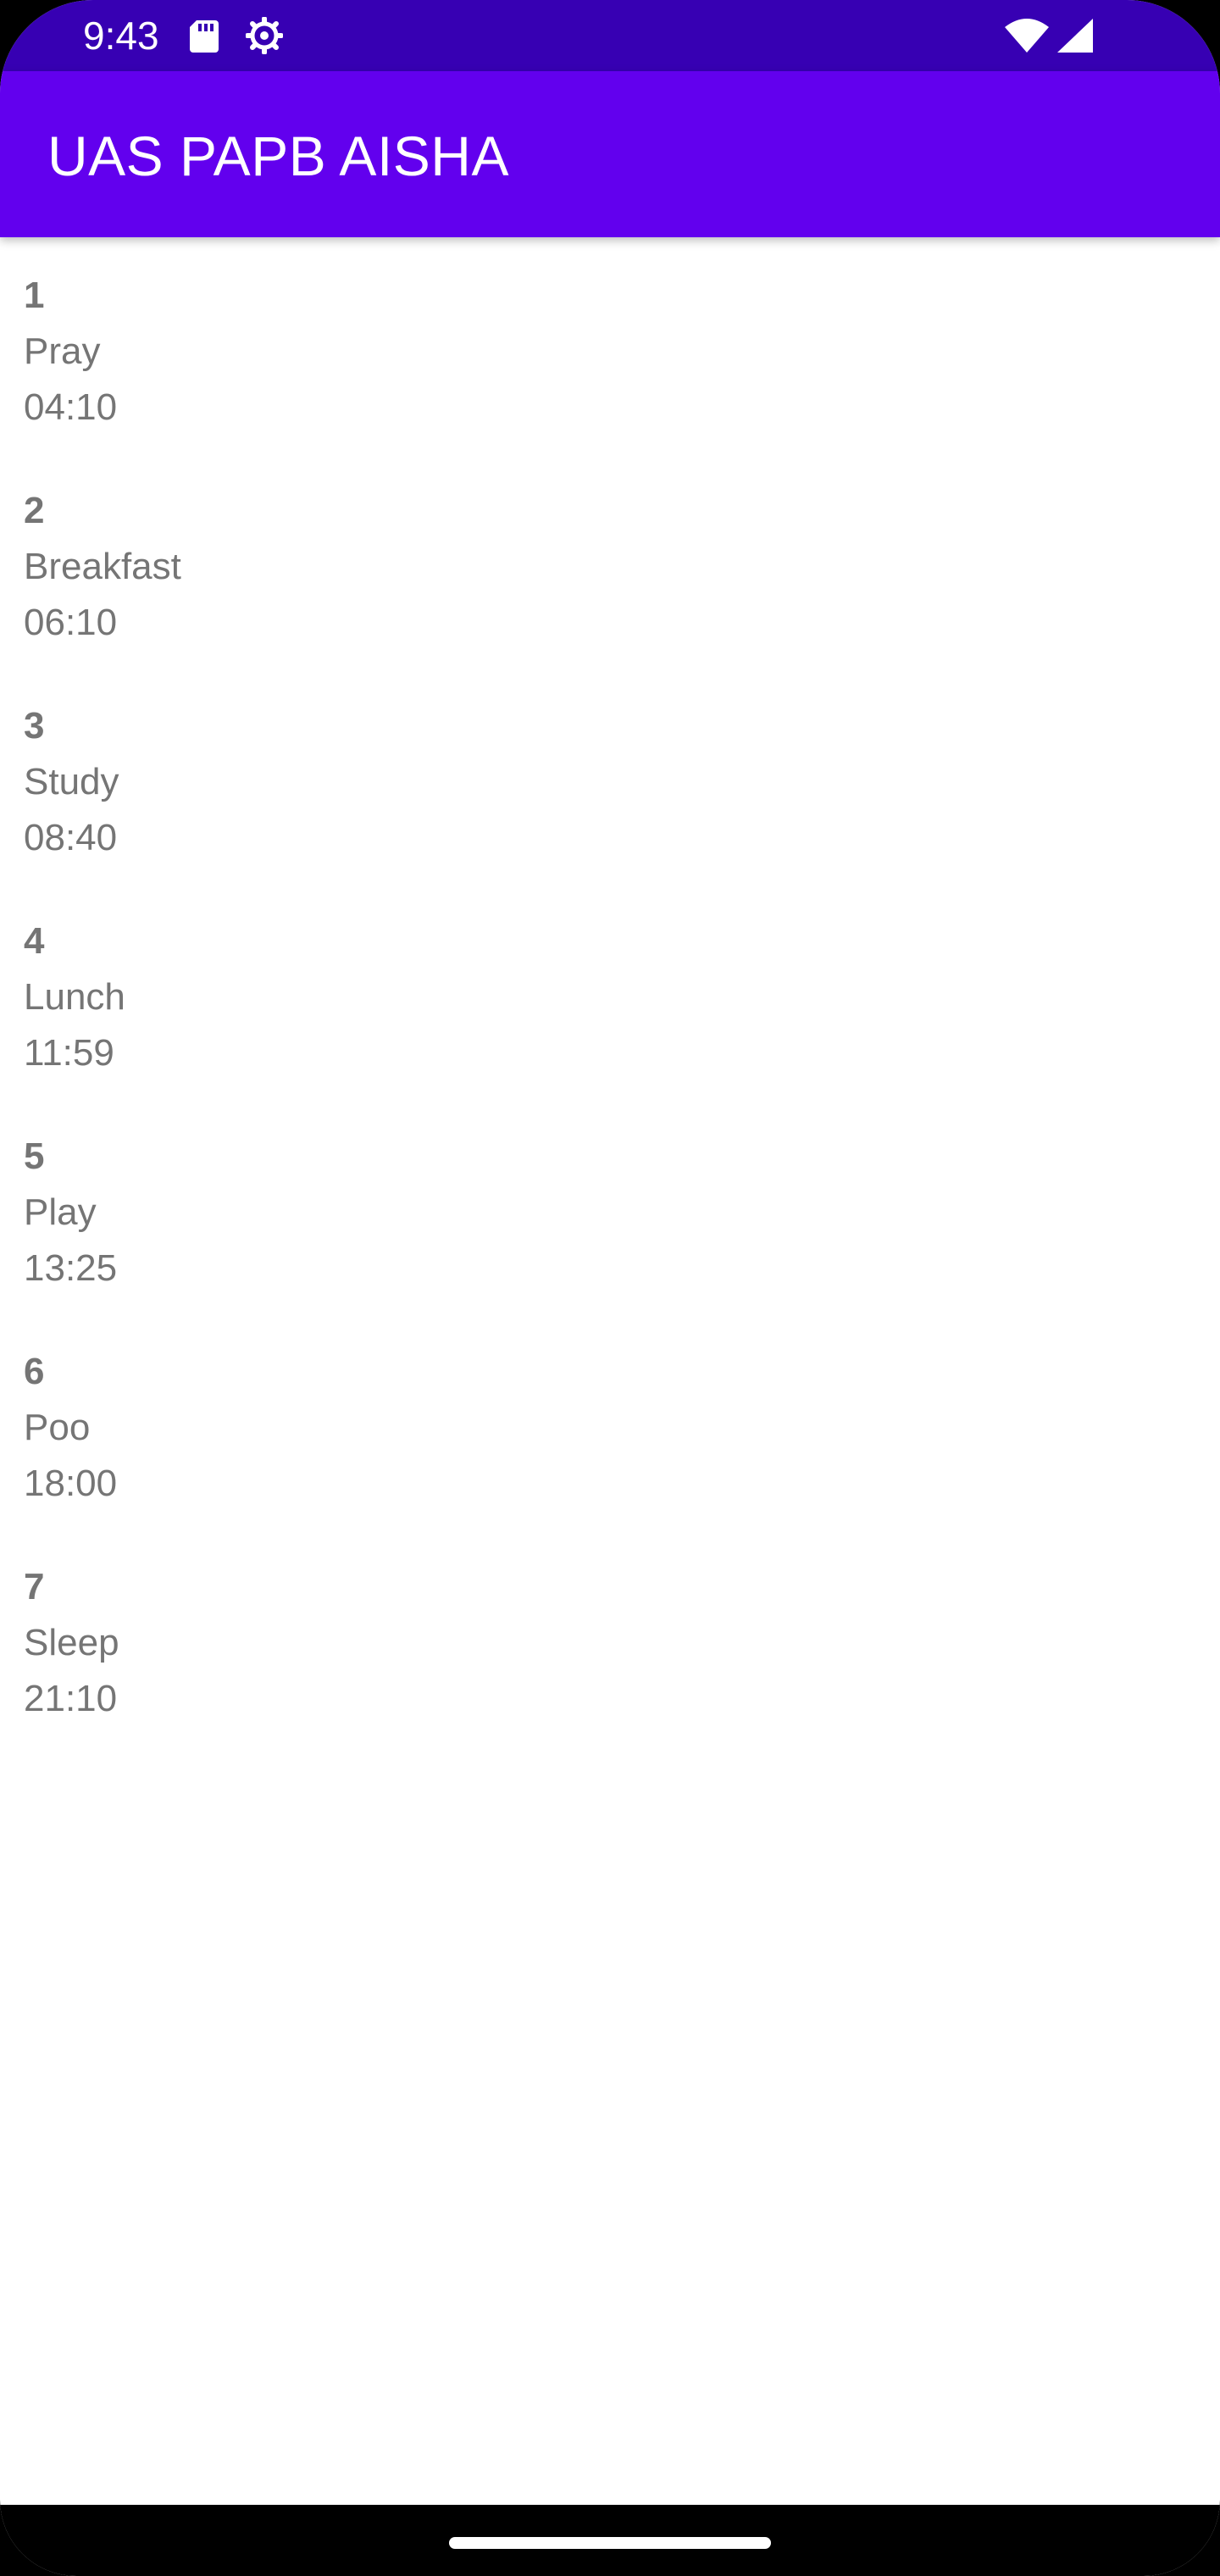  I want to click on app-title: UAS PAPB AISHA, so click(278, 156).